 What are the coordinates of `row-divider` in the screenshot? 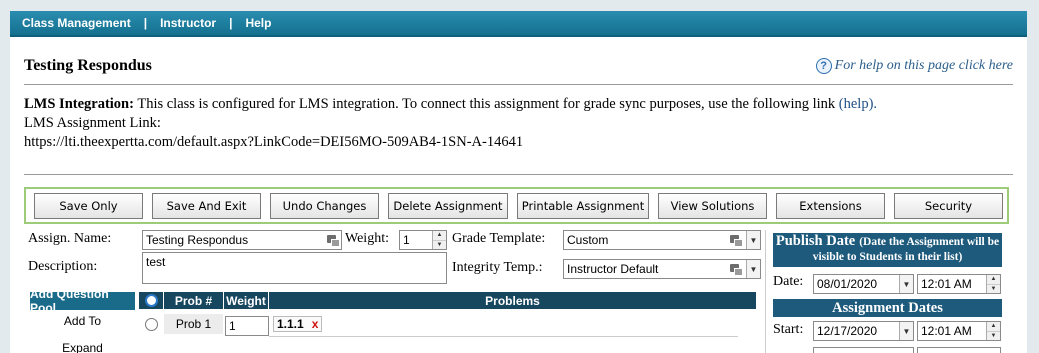 It's located at (503, 336).